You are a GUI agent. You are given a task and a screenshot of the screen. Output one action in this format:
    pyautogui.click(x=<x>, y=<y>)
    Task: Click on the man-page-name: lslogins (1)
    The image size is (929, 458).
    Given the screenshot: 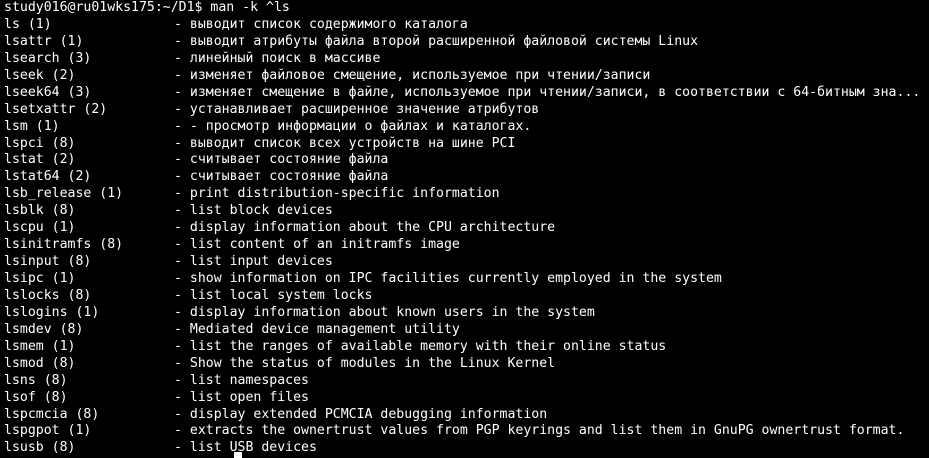 What is the action you would take?
    pyautogui.click(x=52, y=312)
    